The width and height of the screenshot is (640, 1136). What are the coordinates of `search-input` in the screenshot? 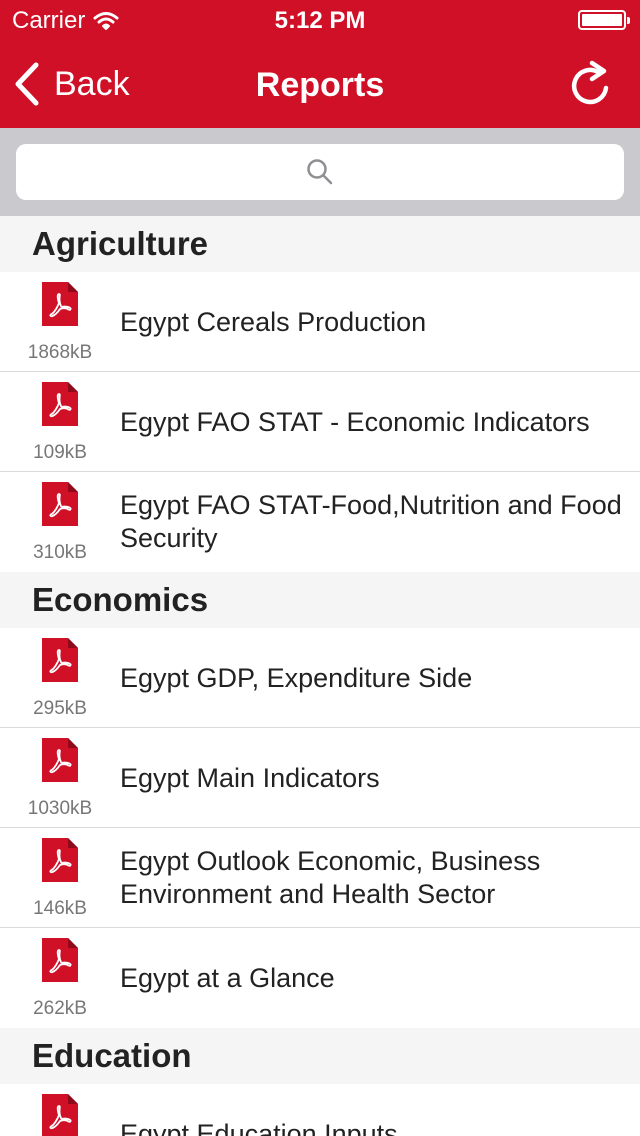 It's located at (320, 172).